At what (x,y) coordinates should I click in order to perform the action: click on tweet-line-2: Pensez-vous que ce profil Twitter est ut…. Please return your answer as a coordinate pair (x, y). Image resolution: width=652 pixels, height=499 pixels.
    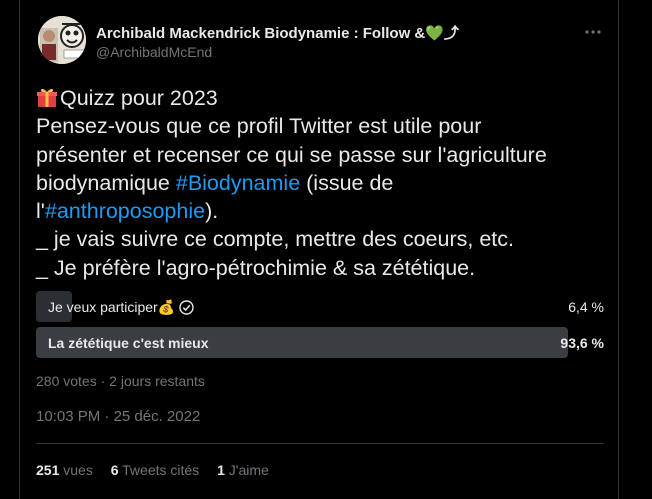
    Looking at the image, I should click on (259, 126).